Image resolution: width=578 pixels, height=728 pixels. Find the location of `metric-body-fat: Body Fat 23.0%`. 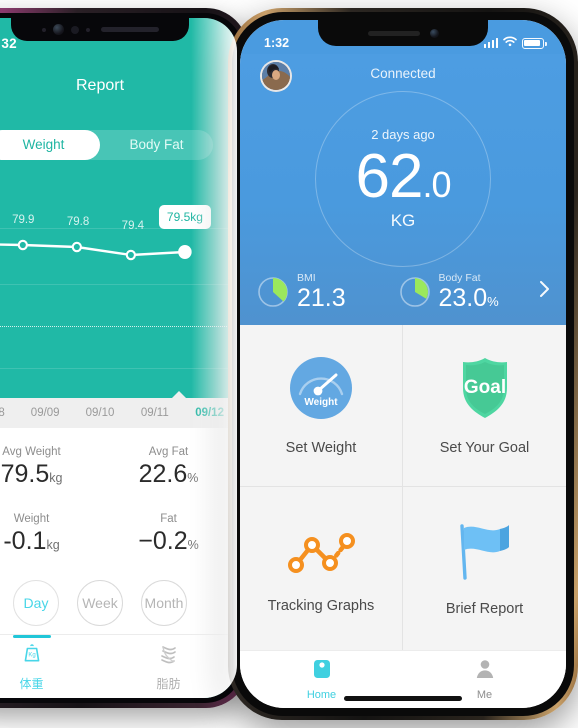

metric-body-fat: Body Fat 23.0% is located at coordinates (466, 292).